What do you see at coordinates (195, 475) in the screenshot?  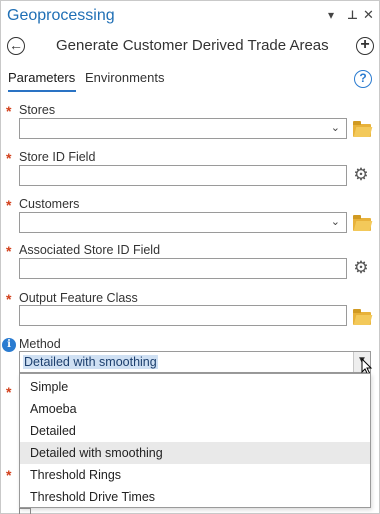 I see `method-option: Threshold Rings` at bounding box center [195, 475].